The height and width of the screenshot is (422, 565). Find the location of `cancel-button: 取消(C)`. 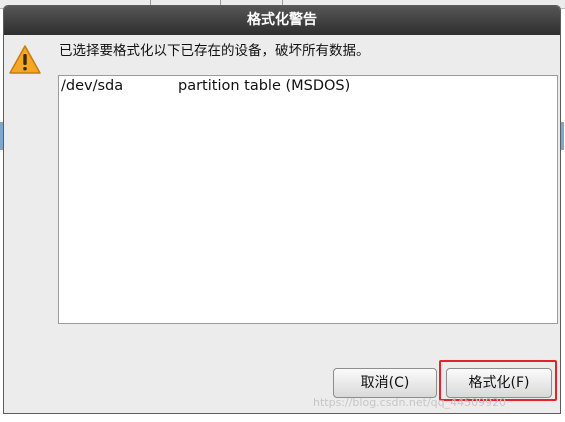

cancel-button: 取消(C) is located at coordinates (385, 383).